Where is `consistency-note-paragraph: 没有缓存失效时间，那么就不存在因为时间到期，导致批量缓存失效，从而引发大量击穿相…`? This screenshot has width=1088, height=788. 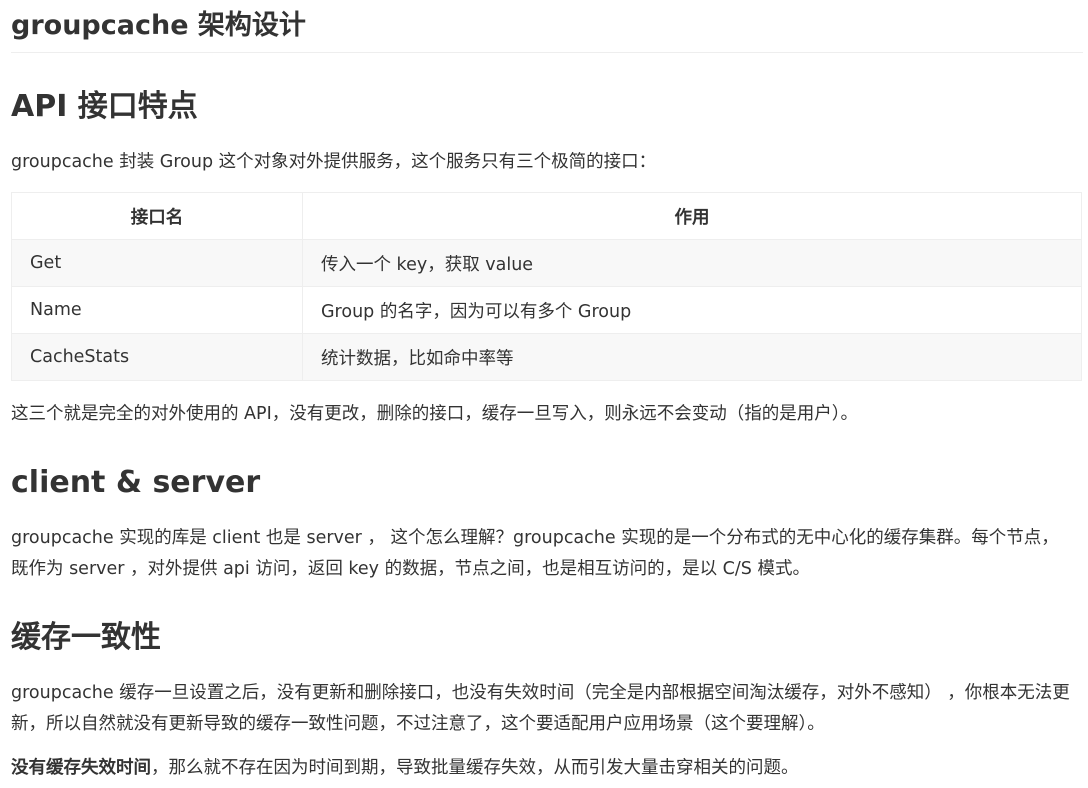 consistency-note-paragraph: 没有缓存失效时间，那么就不存在因为时间到期，导致批量缓存失效，从而引发大量击穿相… is located at coordinates (541, 768).